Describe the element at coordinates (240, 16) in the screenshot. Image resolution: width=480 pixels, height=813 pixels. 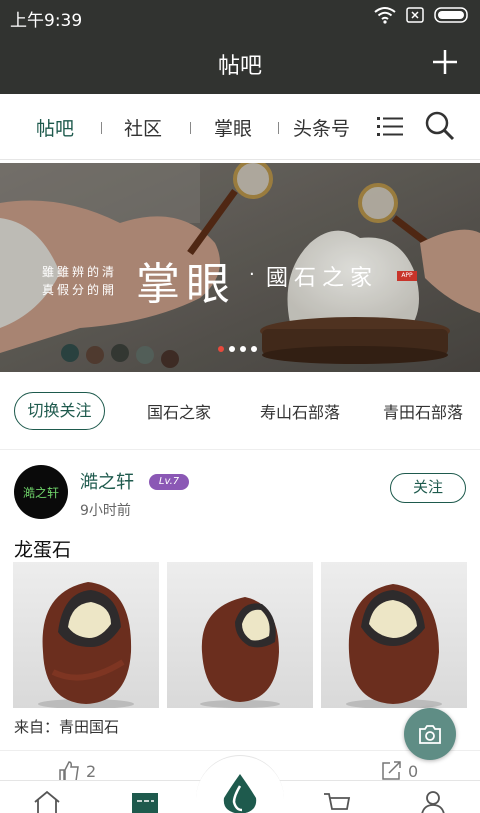
I see `status-bar: 上午9:39` at that location.